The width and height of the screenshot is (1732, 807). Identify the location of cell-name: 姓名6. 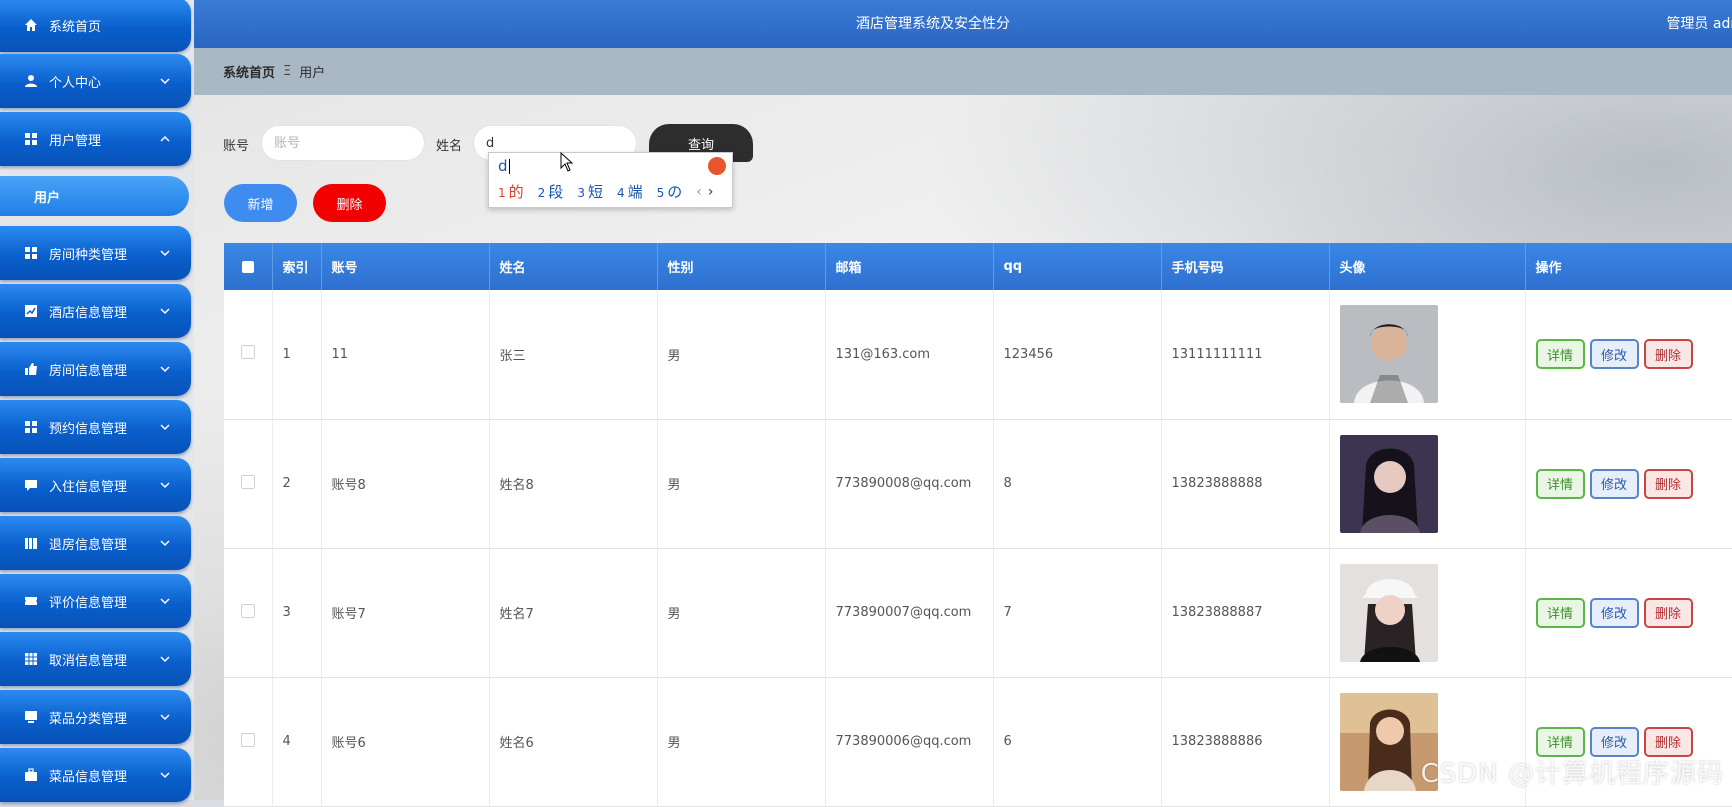
(573, 742).